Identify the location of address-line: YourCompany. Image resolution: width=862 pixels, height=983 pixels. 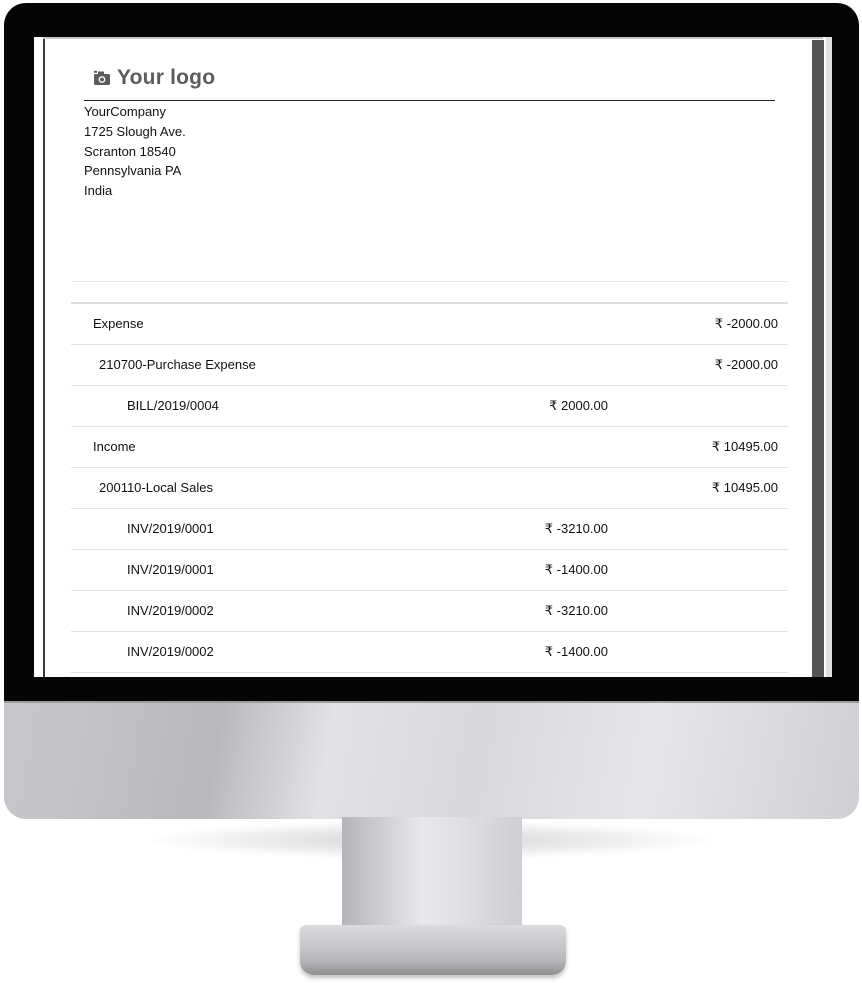
(125, 111).